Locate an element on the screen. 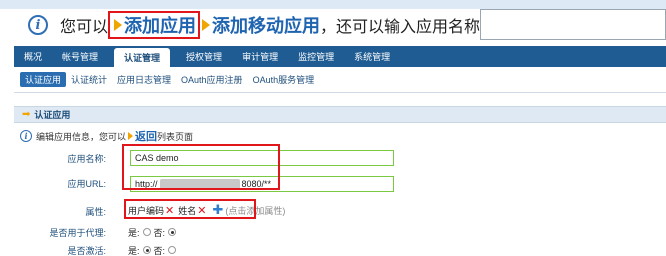 This screenshot has width=666, height=256. proxy-no-radio is located at coordinates (172, 232).